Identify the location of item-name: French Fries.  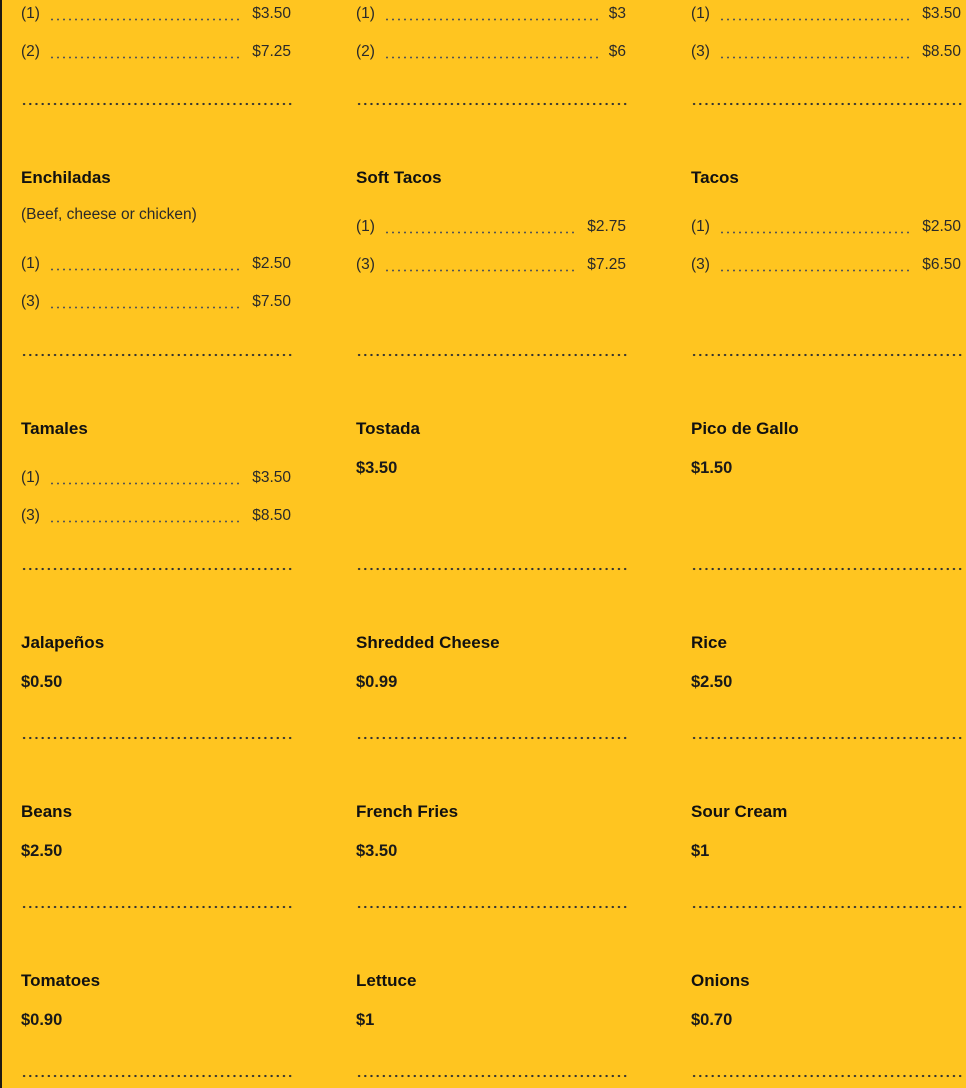
(407, 811).